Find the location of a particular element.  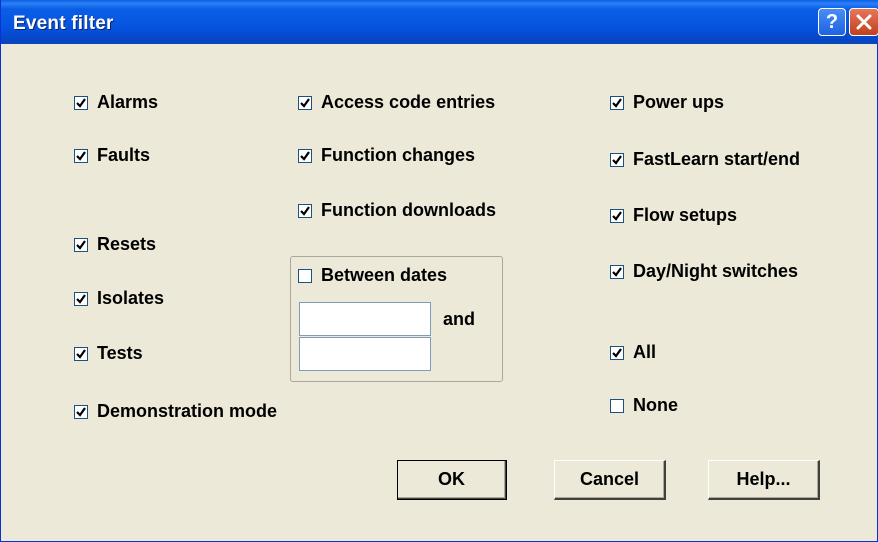

checkbox-day-night-switches: Day/Night switches is located at coordinates (704, 271).